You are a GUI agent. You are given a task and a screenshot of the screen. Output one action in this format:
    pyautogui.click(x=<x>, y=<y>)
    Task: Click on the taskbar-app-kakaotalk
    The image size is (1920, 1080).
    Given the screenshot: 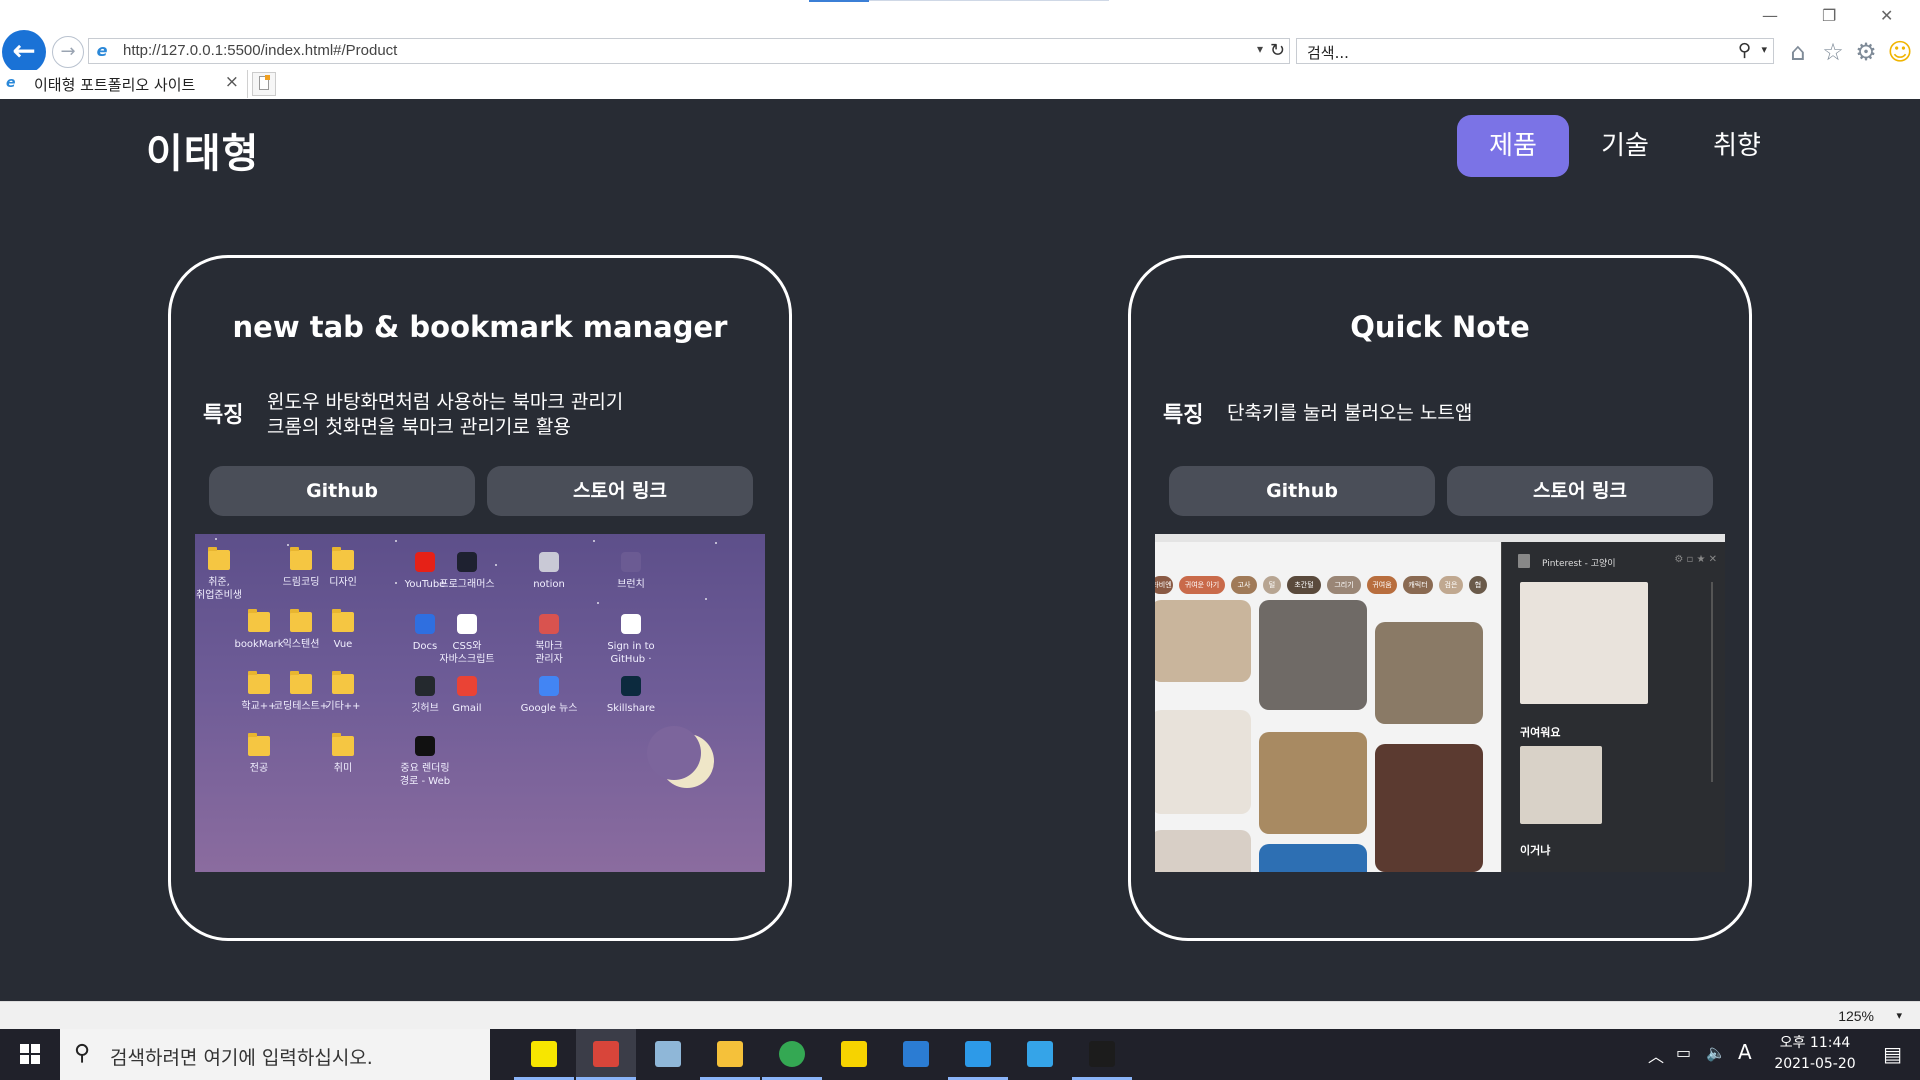 What is the action you would take?
    pyautogui.click(x=544, y=1054)
    